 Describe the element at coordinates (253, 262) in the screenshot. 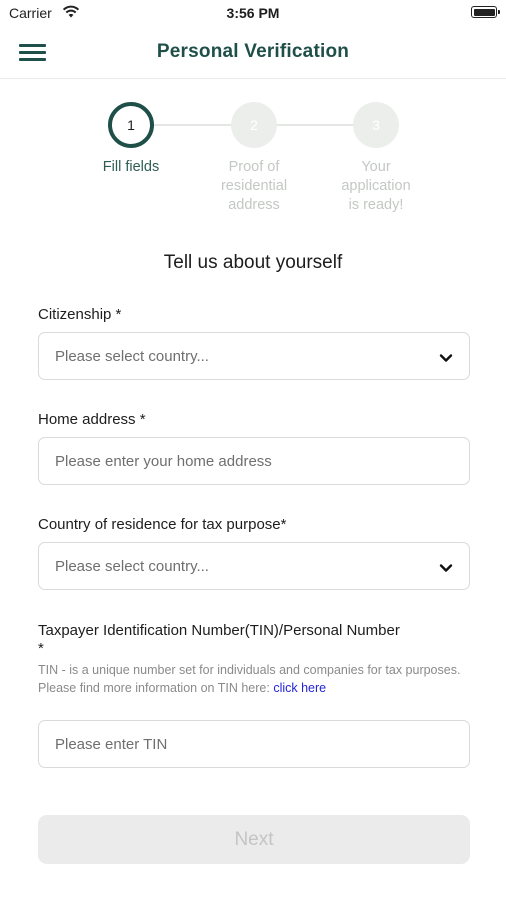

I see `form-heading: Tell us about yourself` at that location.